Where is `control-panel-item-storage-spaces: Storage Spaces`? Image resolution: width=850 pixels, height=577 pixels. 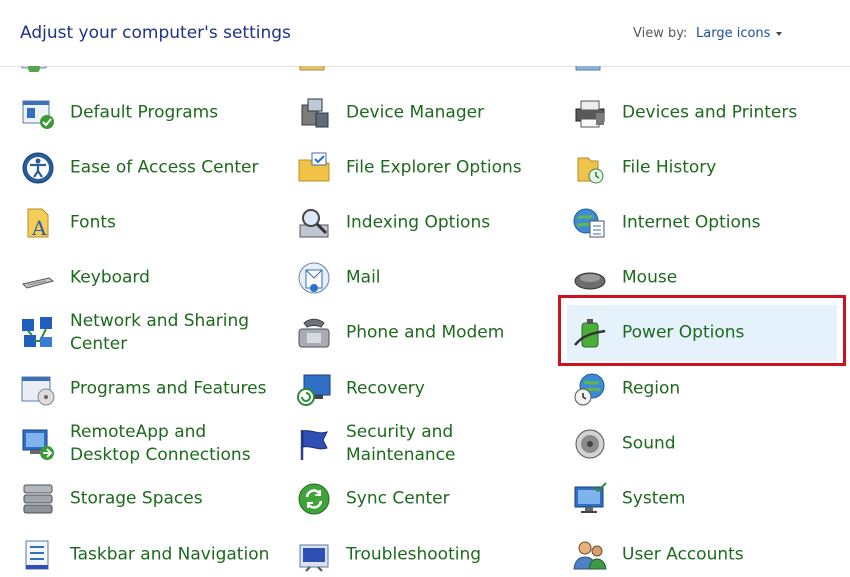 control-panel-item-storage-spaces: Storage Spaces is located at coordinates (148, 499).